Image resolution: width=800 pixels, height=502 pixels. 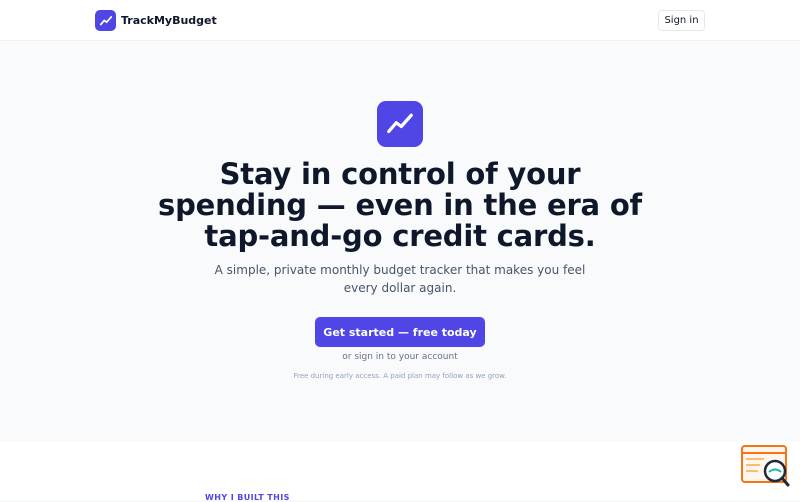 I want to click on site-header: TrackMyBudget Sign in, so click(x=400, y=20).